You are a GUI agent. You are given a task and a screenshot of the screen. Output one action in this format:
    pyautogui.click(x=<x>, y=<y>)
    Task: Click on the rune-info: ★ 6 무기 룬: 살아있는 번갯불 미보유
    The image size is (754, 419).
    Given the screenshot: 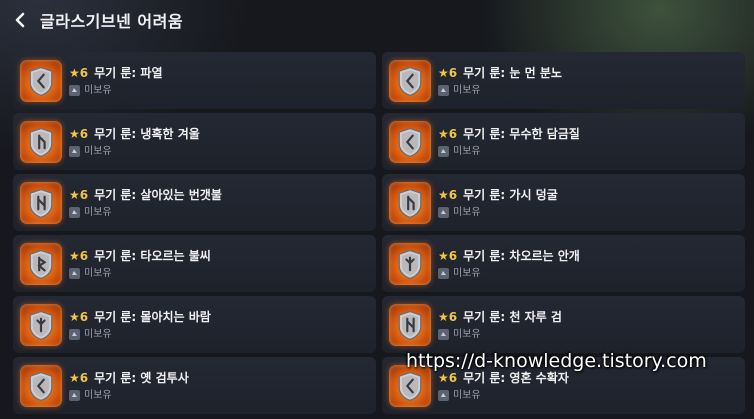 What is the action you would take?
    pyautogui.click(x=145, y=203)
    